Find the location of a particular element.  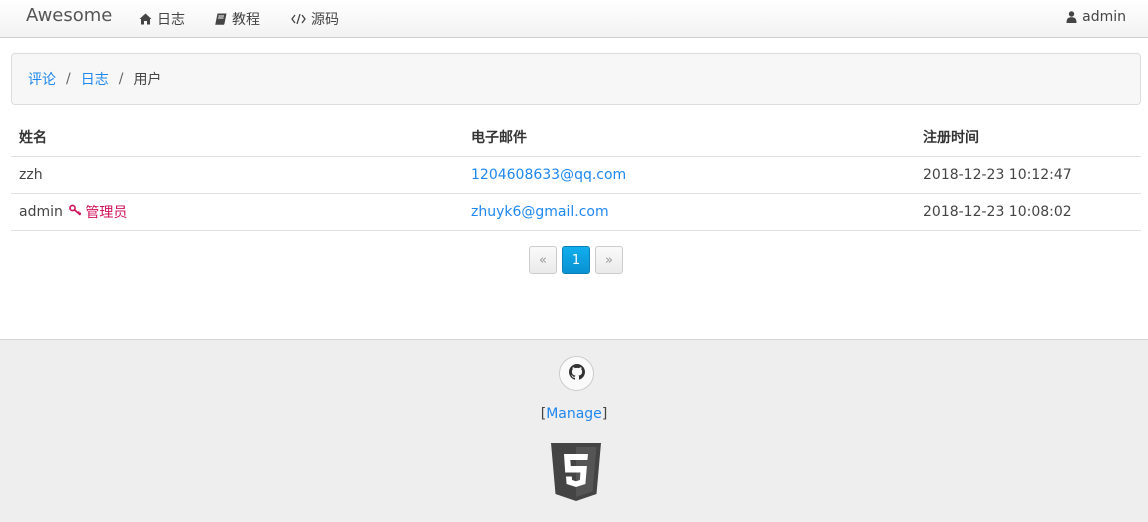

email-link: 1204608633@qq.com is located at coordinates (548, 175).